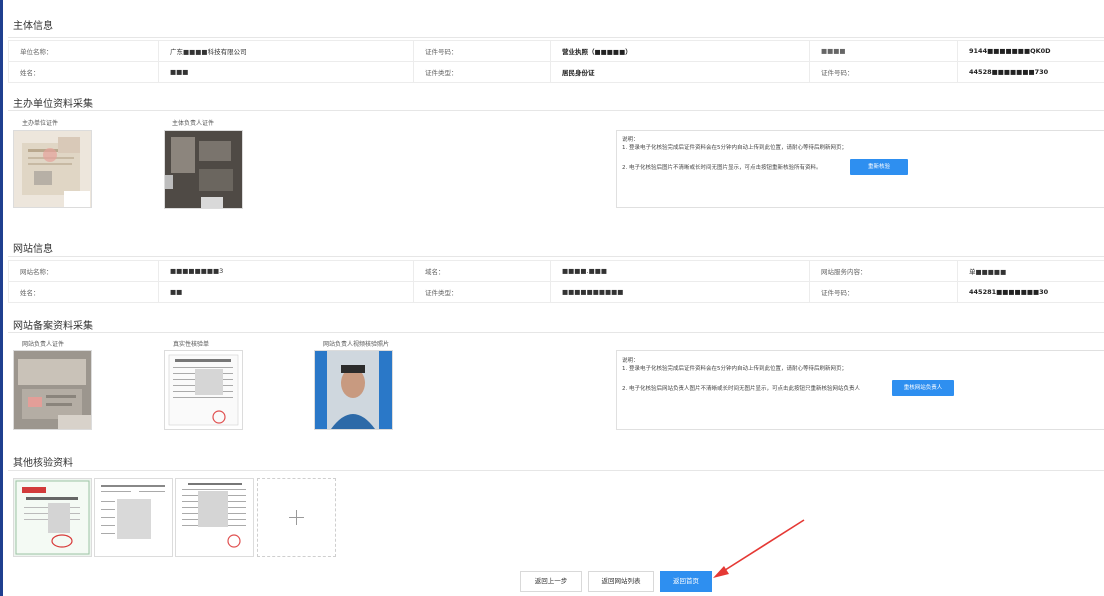 Image resolution: width=1104 pixels, height=596 pixels. What do you see at coordinates (83, 271) in the screenshot?
I see `label-website-name: 网站名称：` at bounding box center [83, 271].